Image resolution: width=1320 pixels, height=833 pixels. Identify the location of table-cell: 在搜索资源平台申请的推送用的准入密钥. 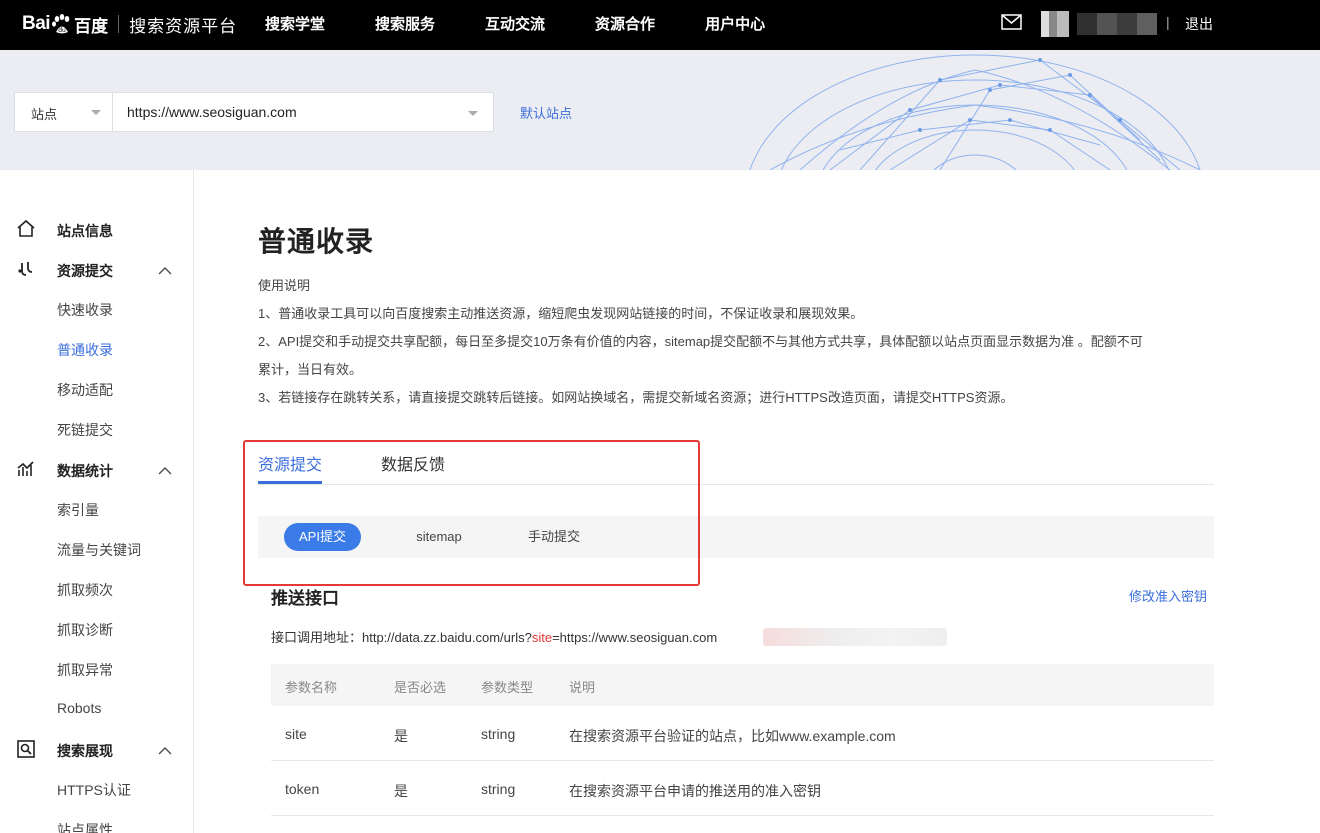
(695, 791).